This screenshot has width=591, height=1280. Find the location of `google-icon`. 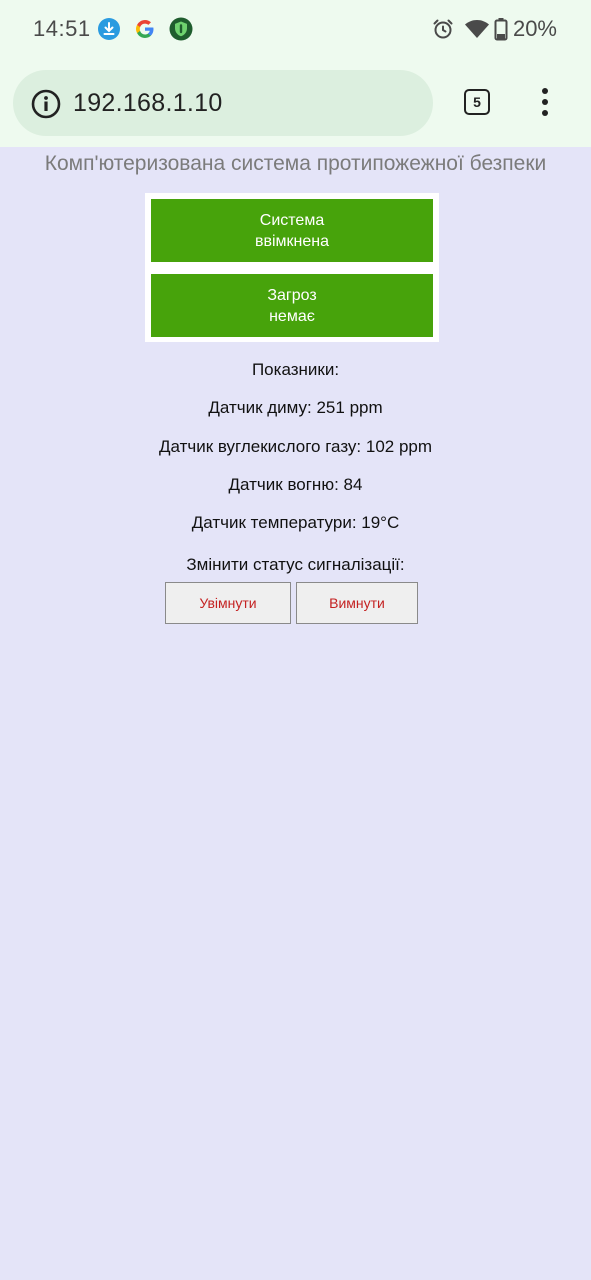

google-icon is located at coordinates (145, 29).